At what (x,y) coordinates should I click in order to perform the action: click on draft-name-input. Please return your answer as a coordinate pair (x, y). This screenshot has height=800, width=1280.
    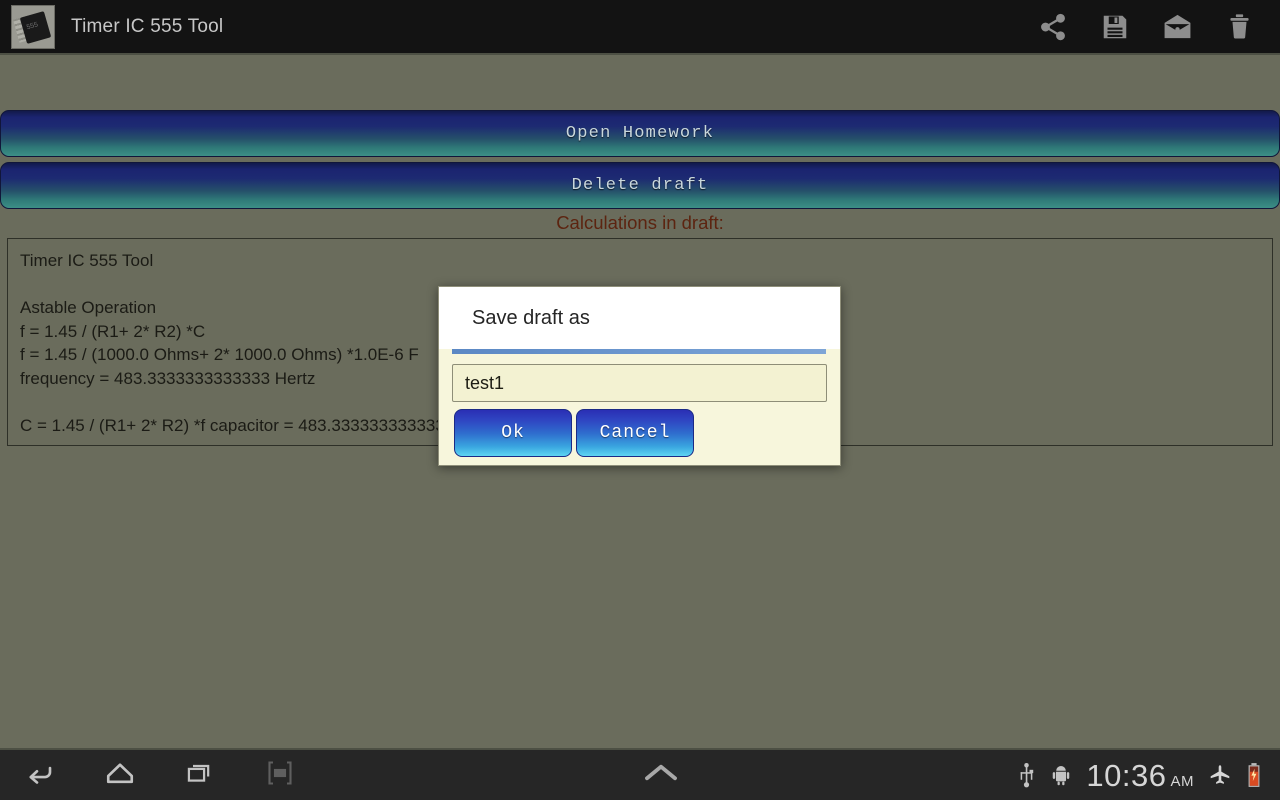
    Looking at the image, I should click on (639, 383).